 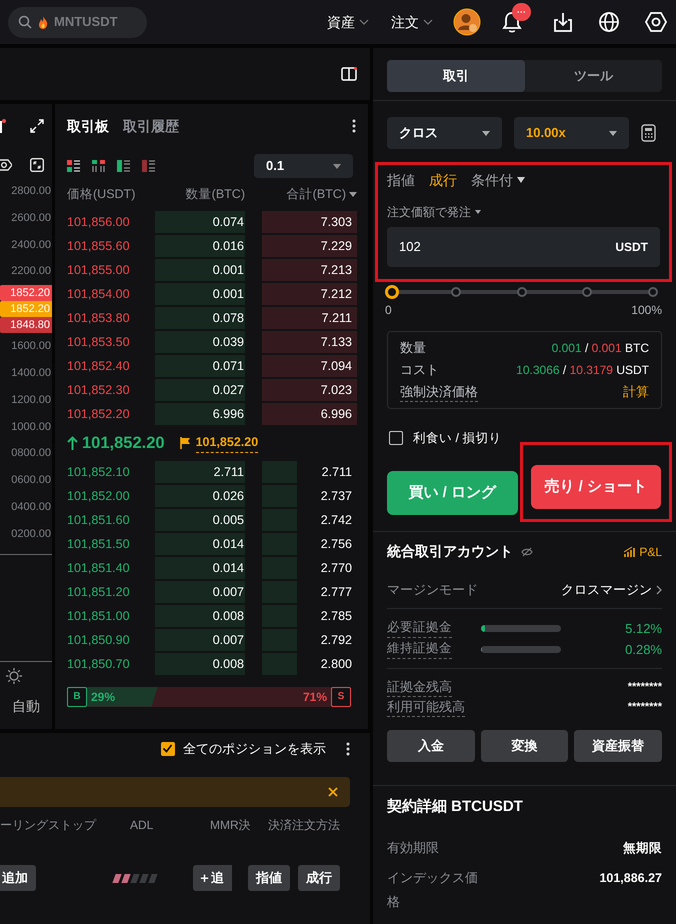 I want to click on section-title: 契約詳細 BTCUSDT, so click(x=455, y=806).